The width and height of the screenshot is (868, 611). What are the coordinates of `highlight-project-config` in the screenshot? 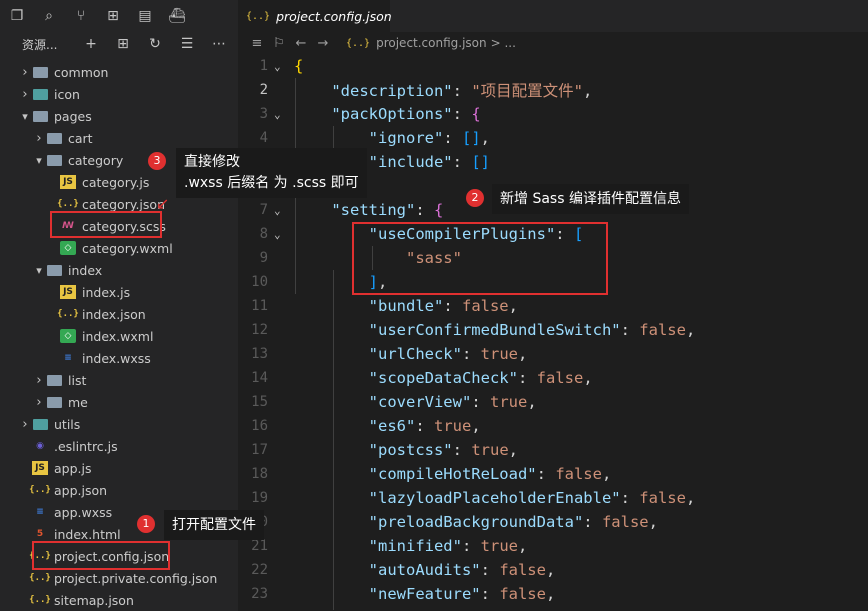 It's located at (101, 555).